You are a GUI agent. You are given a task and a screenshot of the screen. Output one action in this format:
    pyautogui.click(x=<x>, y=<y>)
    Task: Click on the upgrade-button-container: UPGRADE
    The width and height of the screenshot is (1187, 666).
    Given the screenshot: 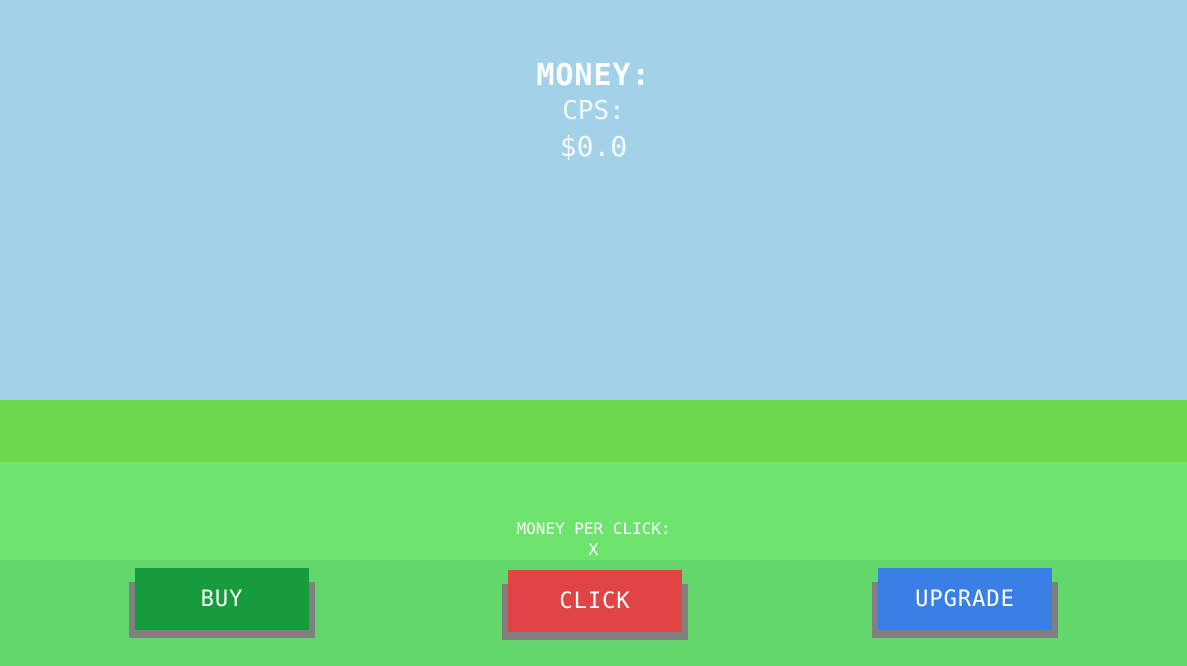 What is the action you would take?
    pyautogui.click(x=965, y=604)
    